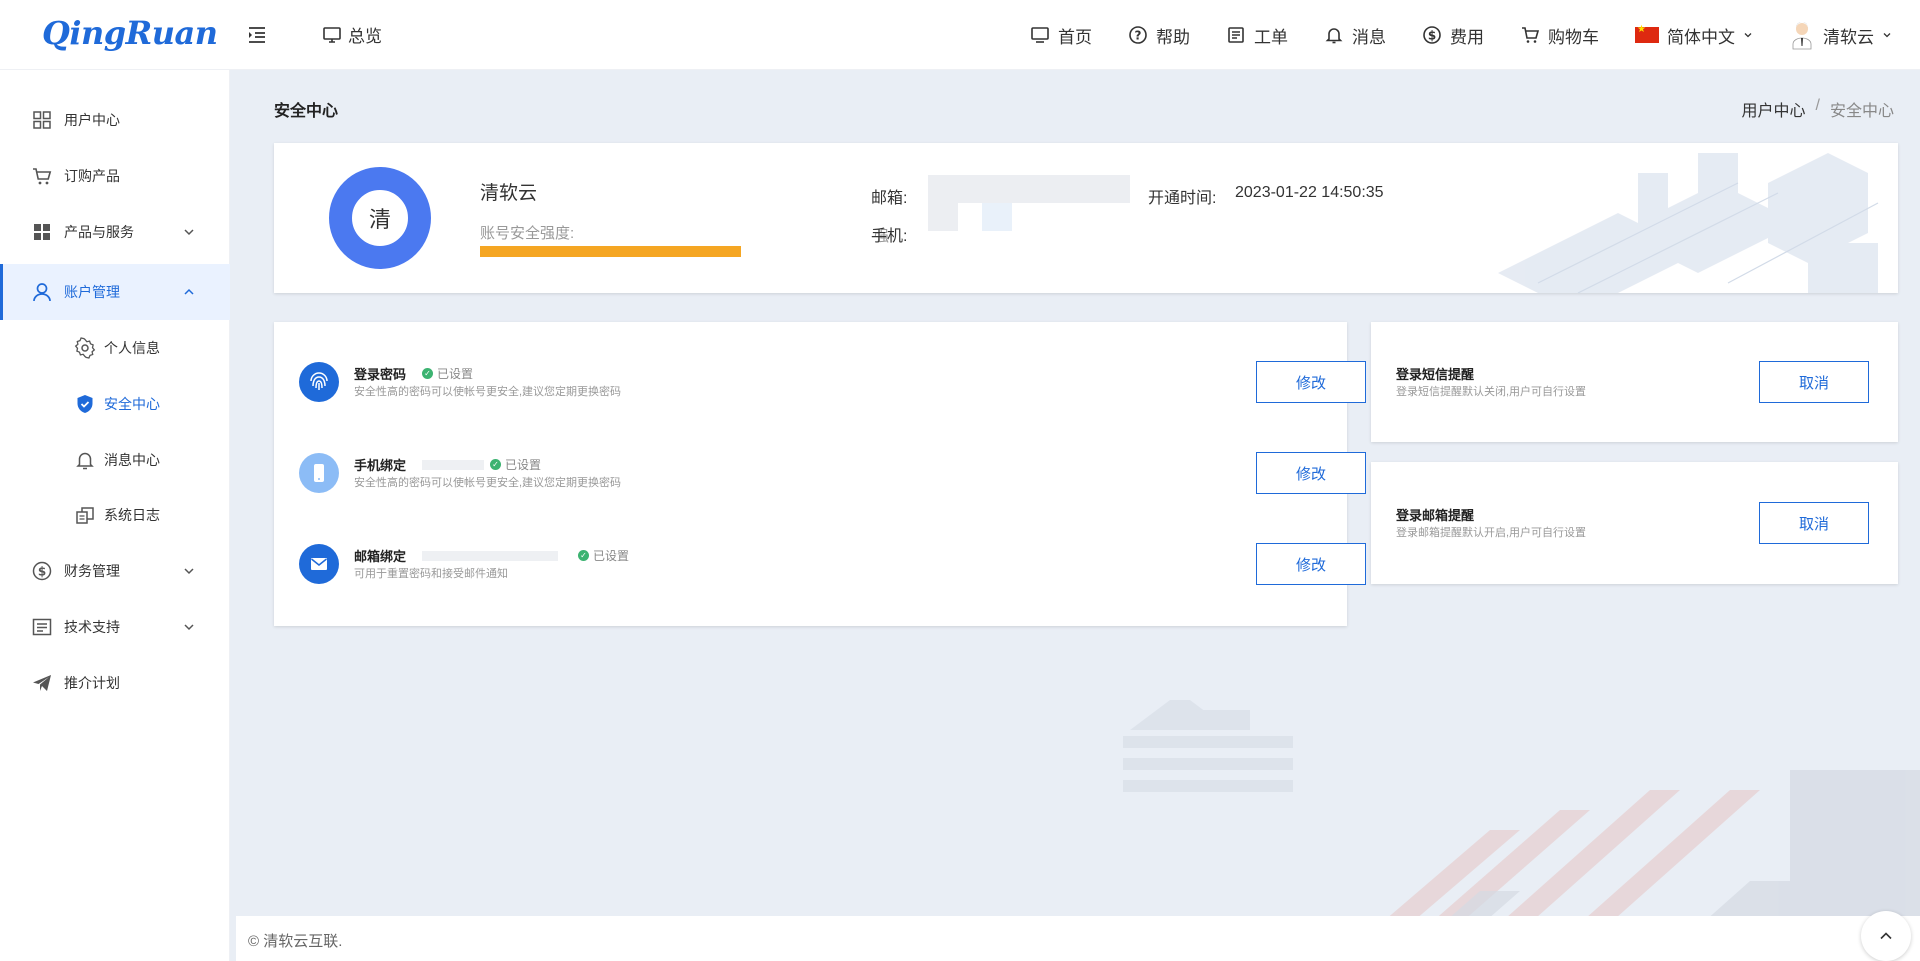 Image resolution: width=1920 pixels, height=961 pixels. Describe the element at coordinates (85, 515) in the screenshot. I see `log-icon` at that location.